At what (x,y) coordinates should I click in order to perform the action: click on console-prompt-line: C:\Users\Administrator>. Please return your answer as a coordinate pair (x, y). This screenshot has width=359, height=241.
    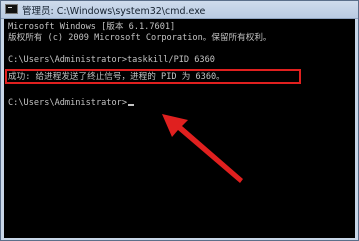
    Looking at the image, I should click on (71, 103).